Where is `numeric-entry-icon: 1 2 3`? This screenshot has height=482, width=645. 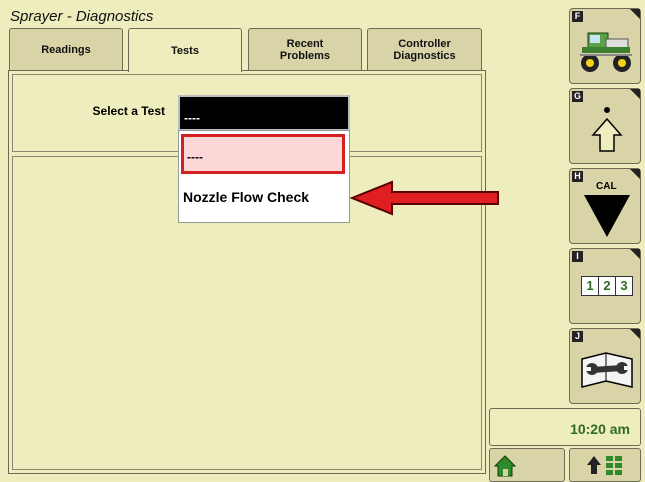
numeric-entry-icon: 1 2 3 is located at coordinates (607, 286).